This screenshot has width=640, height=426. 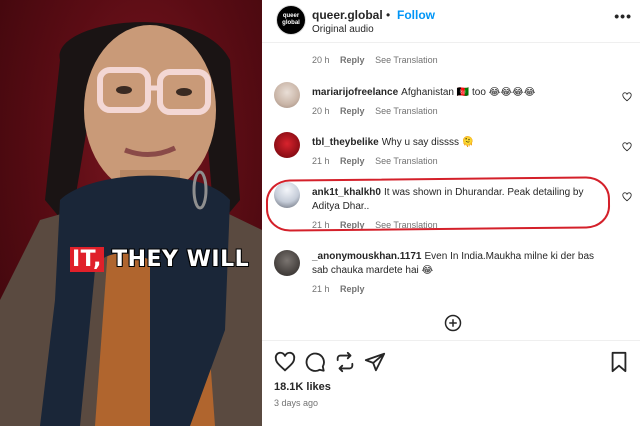 I want to click on commenter-username: mariarijofreelance, so click(x=355, y=92).